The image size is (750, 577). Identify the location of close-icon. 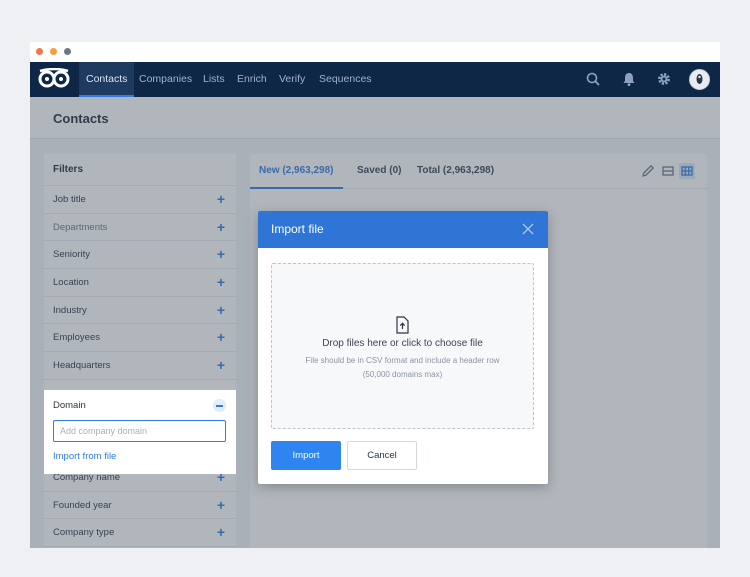
(528, 229).